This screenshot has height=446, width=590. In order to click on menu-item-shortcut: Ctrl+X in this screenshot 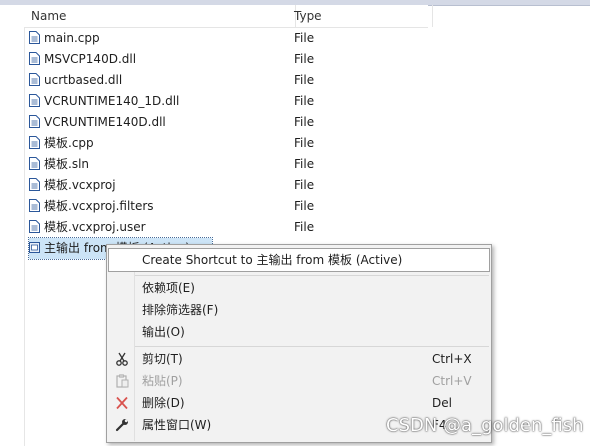, I will do `click(452, 359)`.